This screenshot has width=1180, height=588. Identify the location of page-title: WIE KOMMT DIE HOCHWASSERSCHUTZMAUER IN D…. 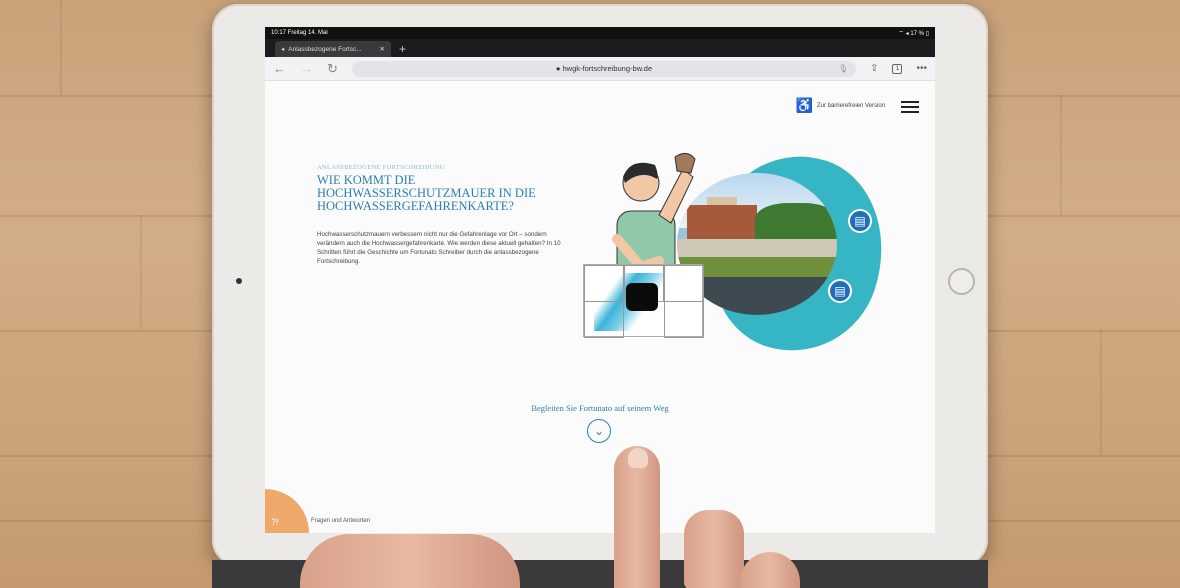
(426, 193).